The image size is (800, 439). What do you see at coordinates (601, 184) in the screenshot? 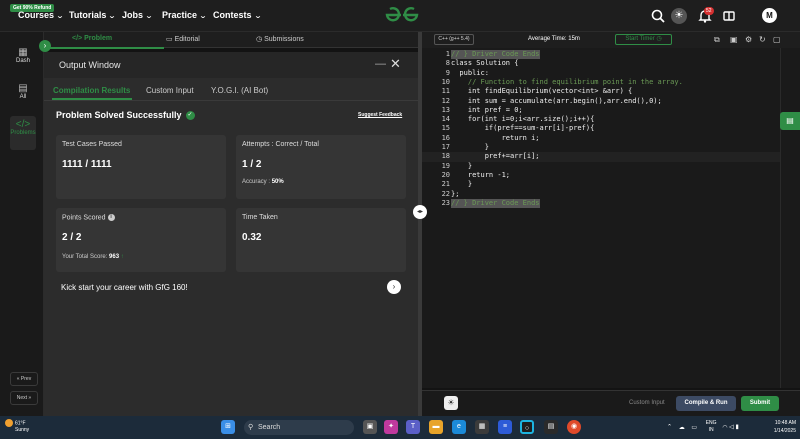
I see `code-line: 21 }` at bounding box center [601, 184].